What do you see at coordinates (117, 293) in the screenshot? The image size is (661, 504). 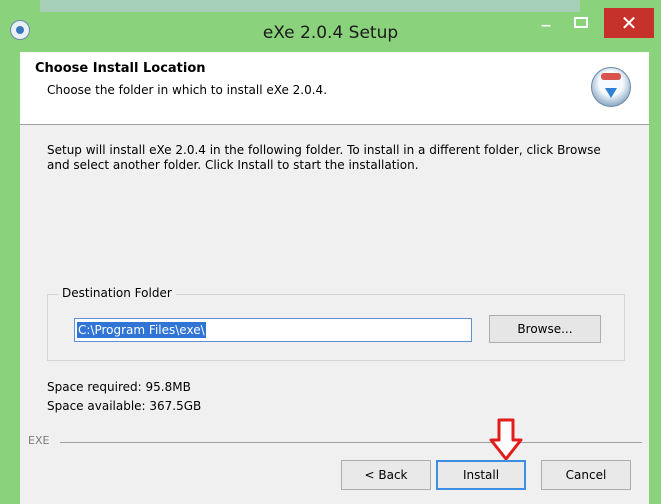 I see `destination-folder-label: Destination Folder` at bounding box center [117, 293].